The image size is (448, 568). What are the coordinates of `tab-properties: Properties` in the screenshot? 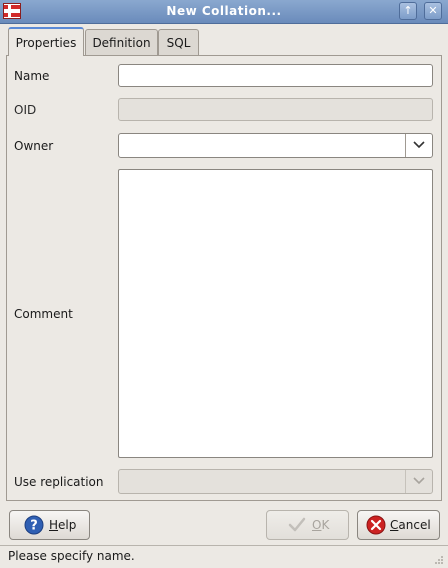 It's located at (46, 41).